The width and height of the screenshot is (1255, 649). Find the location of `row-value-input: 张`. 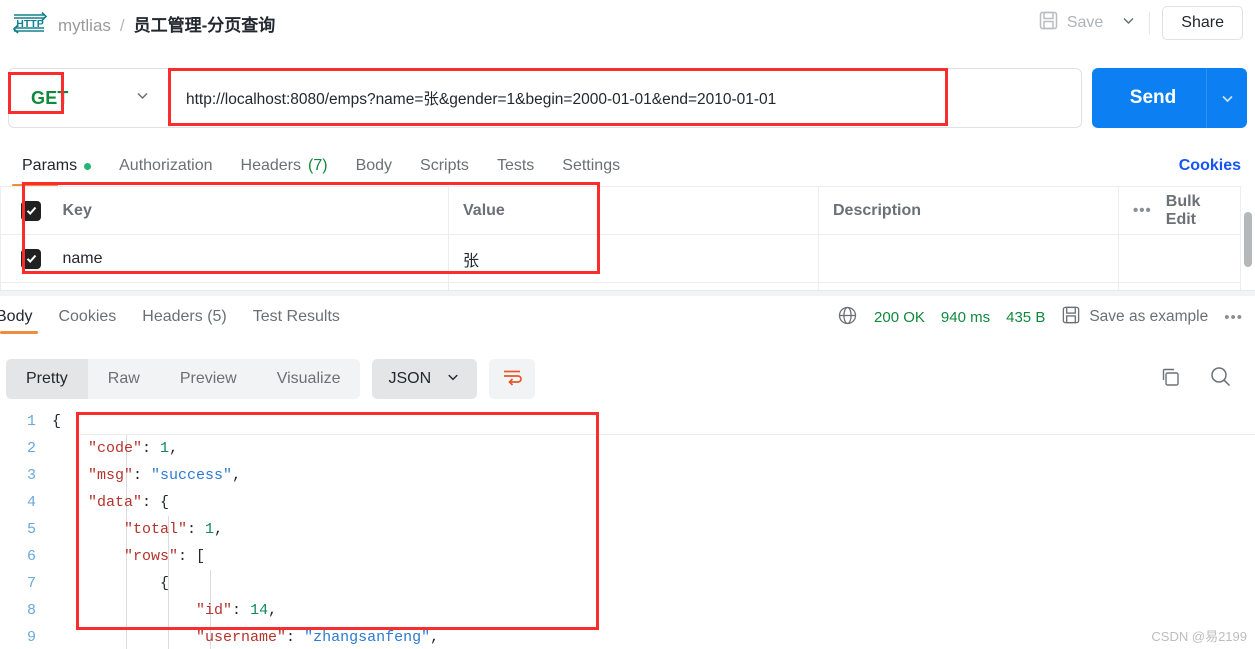

row-value-input: 张 is located at coordinates (633, 258).